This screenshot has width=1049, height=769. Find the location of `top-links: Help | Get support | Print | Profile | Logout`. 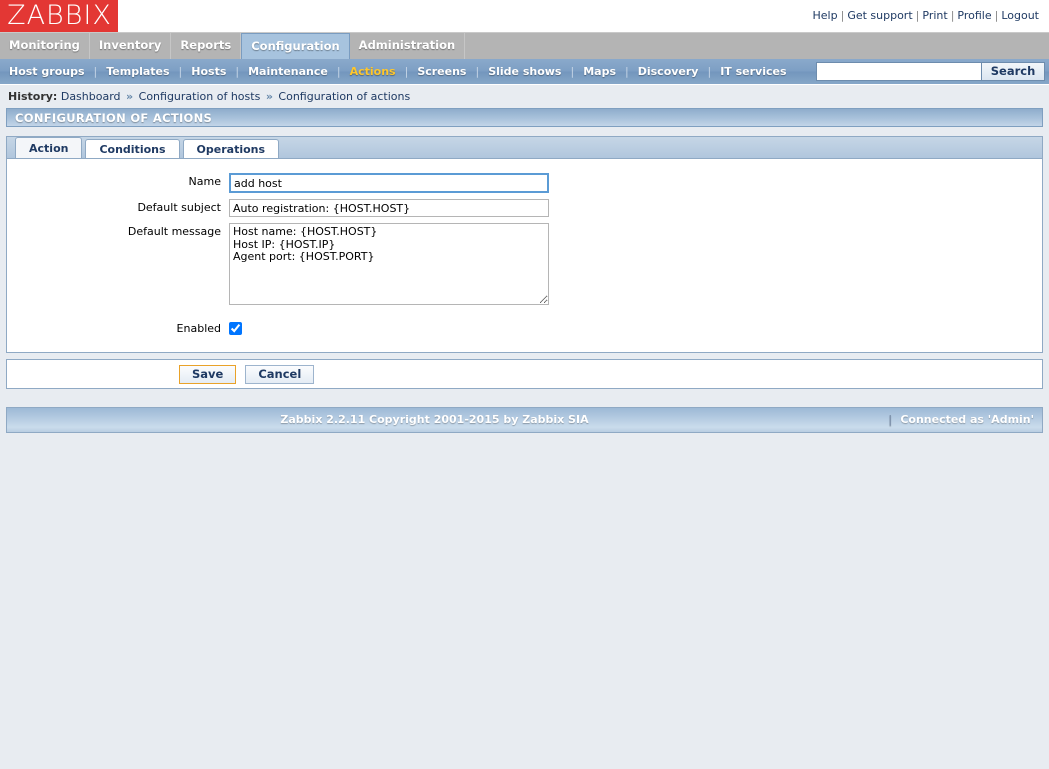

top-links: Help | Get support | Print | Profile | Logout is located at coordinates (926, 15).